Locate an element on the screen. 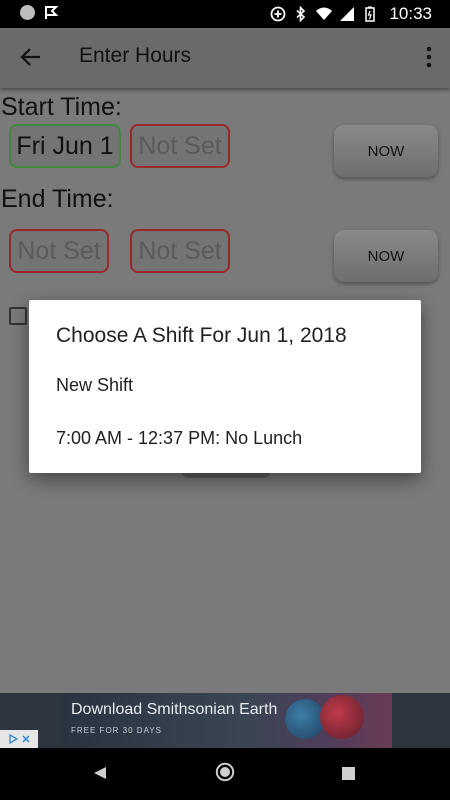 Image resolution: width=450 pixels, height=800 pixels. start-time-field: Not Set is located at coordinates (180, 146).